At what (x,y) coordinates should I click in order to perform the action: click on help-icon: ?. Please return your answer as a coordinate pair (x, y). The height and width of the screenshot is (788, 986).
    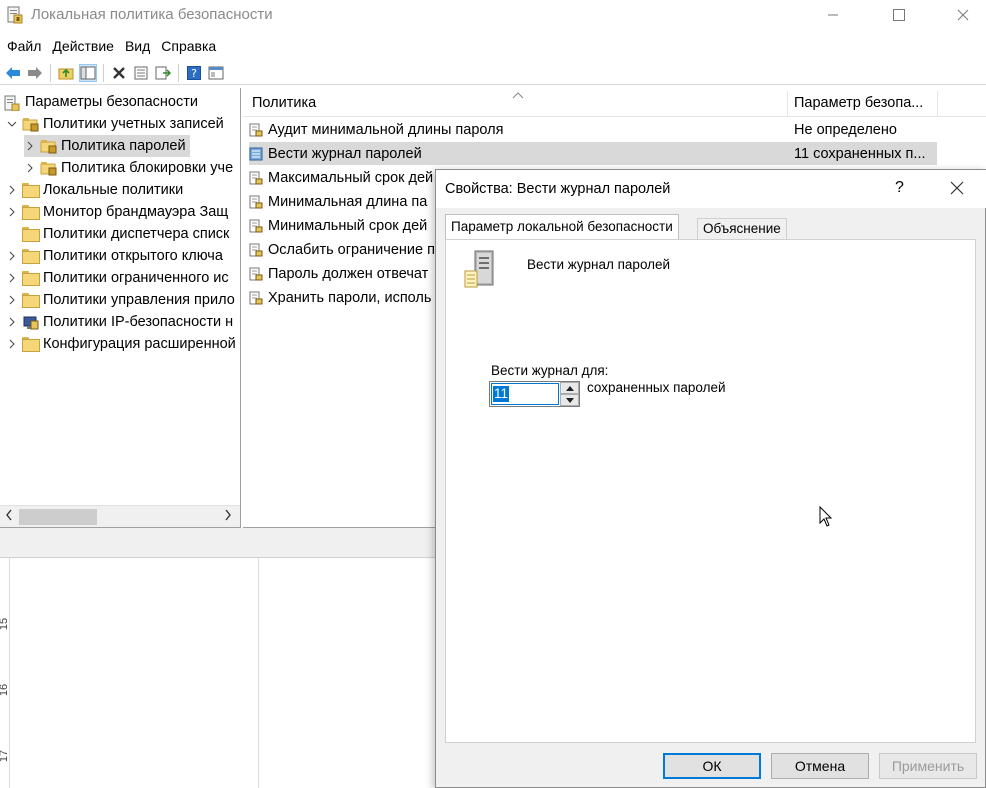
    Looking at the image, I should click on (194, 73).